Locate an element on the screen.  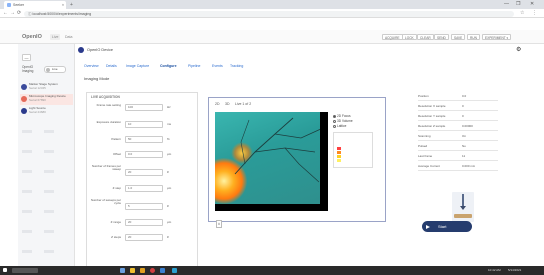
browser-tab-bar: Seeker × + — ❐ ✕ is located at coordinates (272, 4).